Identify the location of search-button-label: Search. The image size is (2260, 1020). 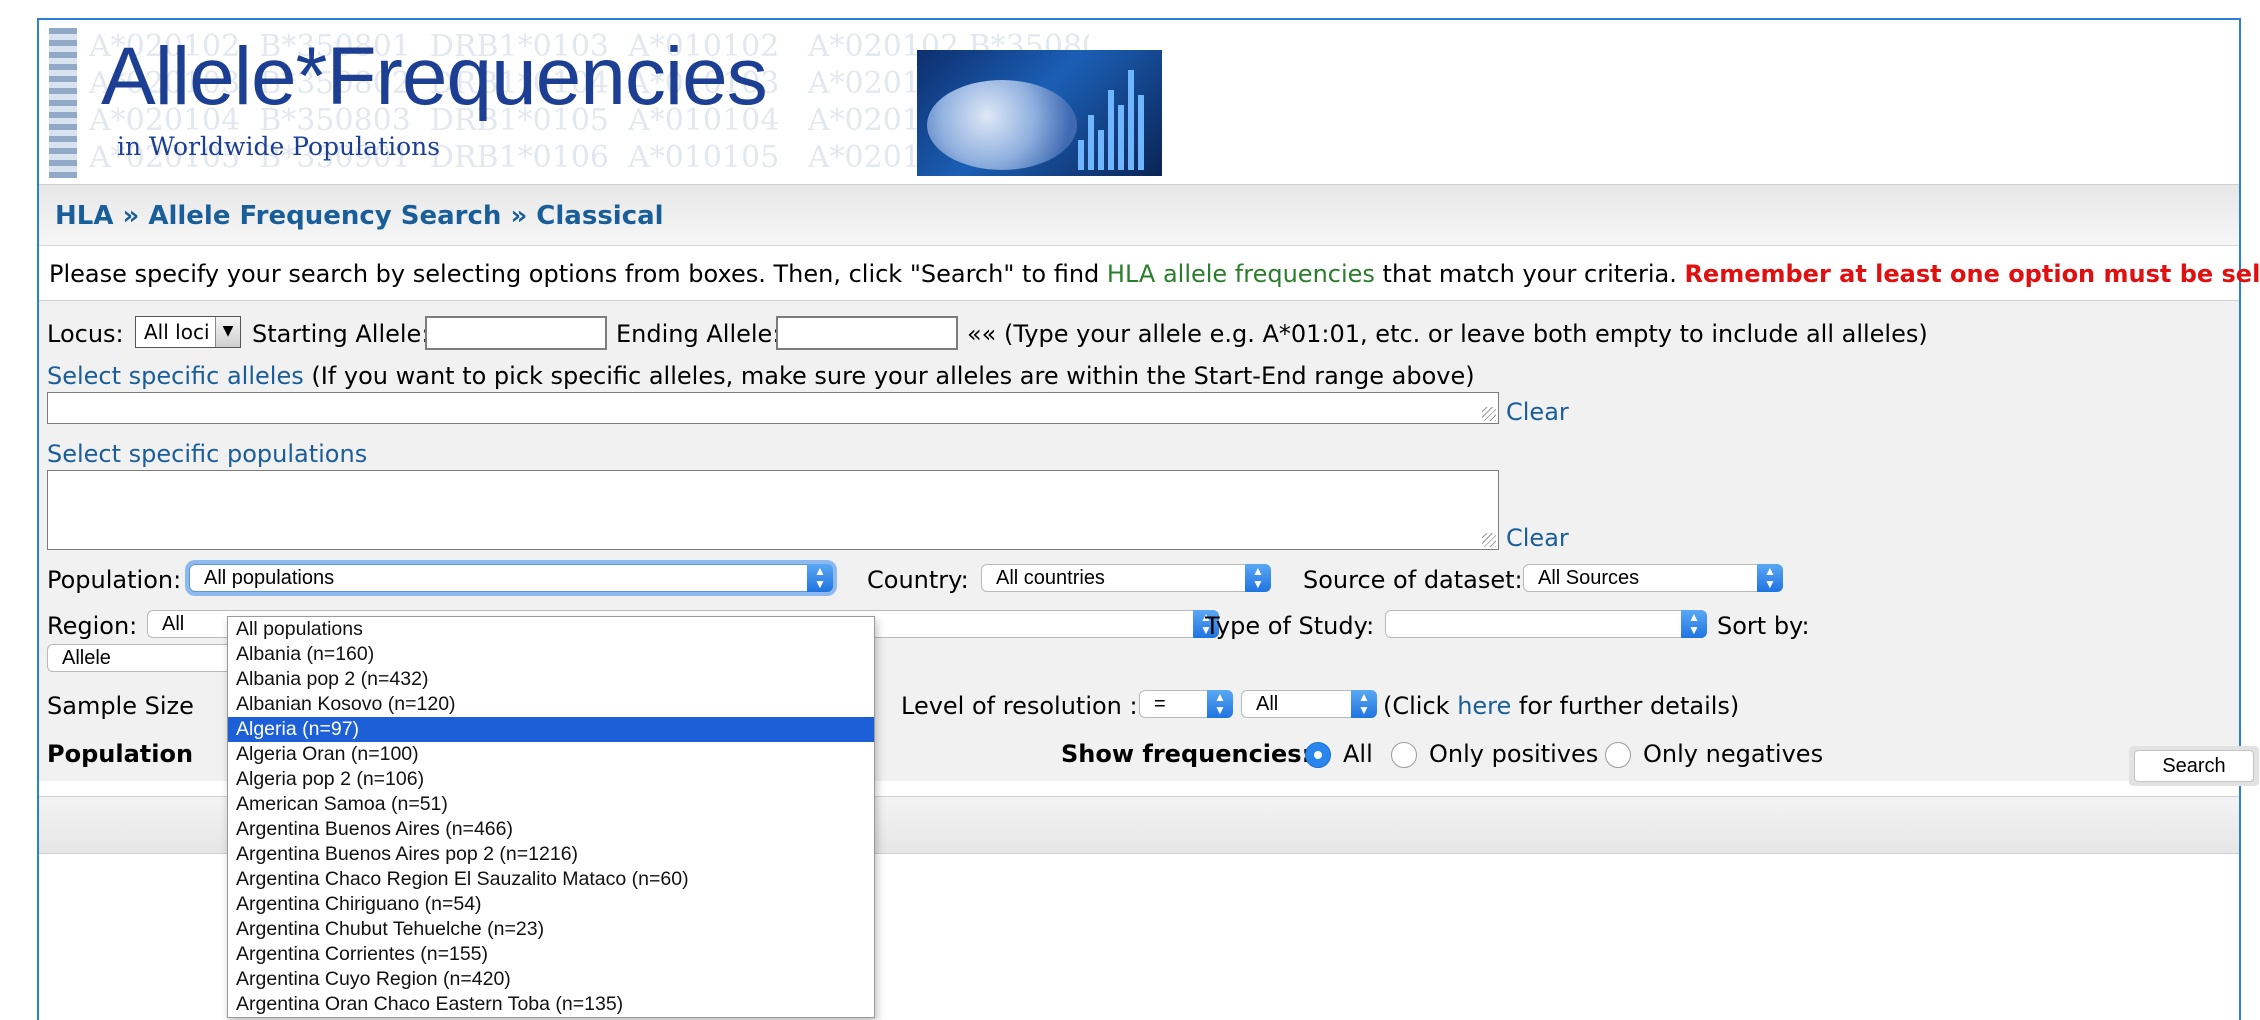
(2194, 766).